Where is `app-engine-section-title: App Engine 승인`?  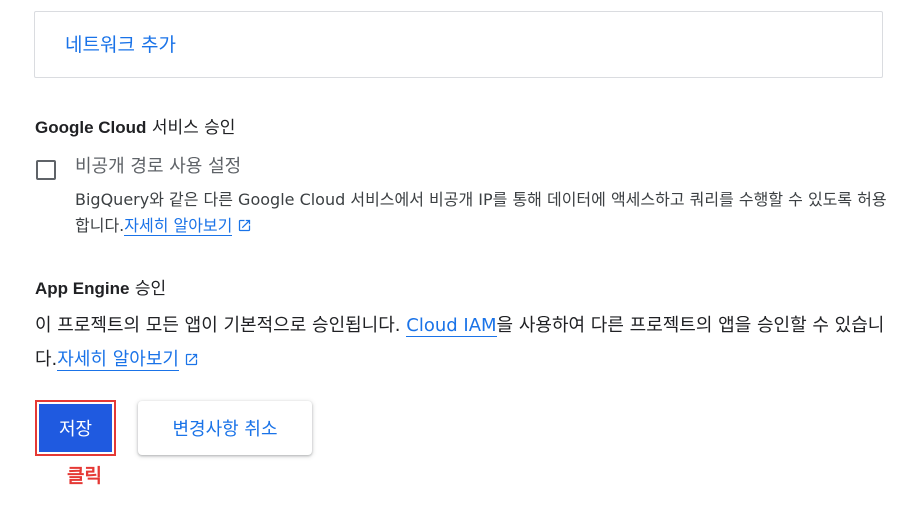 app-engine-section-title: App Engine 승인 is located at coordinates (100, 289).